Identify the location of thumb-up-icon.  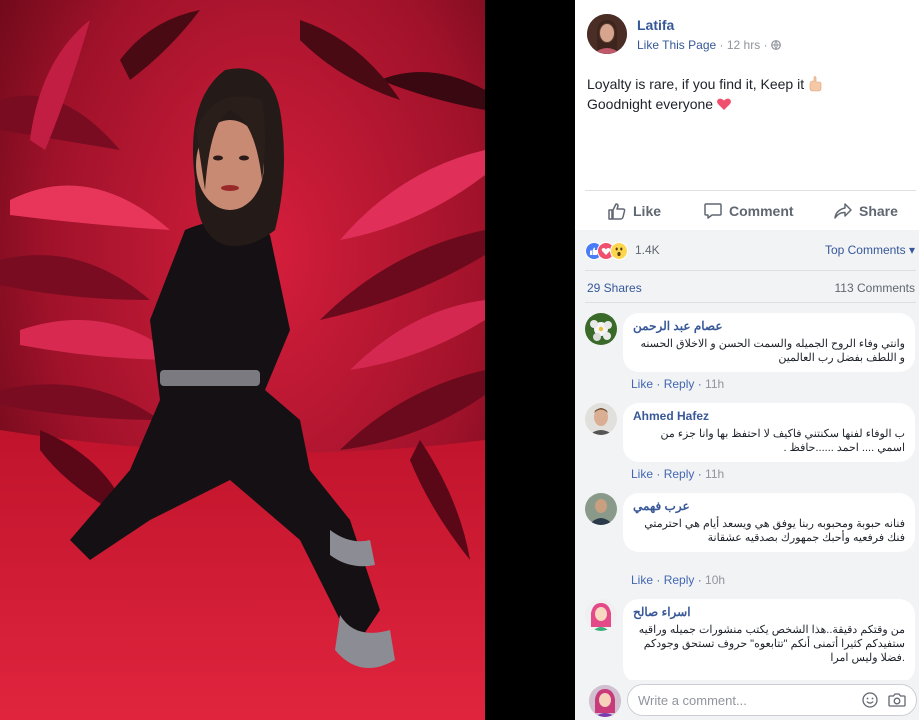
(617, 211).